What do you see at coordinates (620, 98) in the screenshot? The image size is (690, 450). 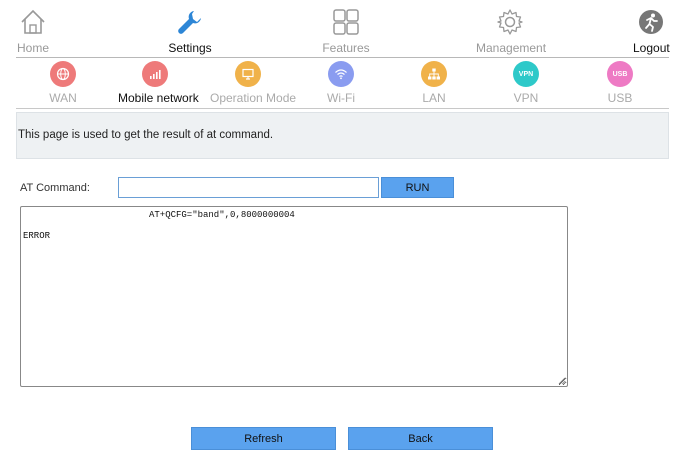 I see `sub-nav-usb-label: USB` at bounding box center [620, 98].